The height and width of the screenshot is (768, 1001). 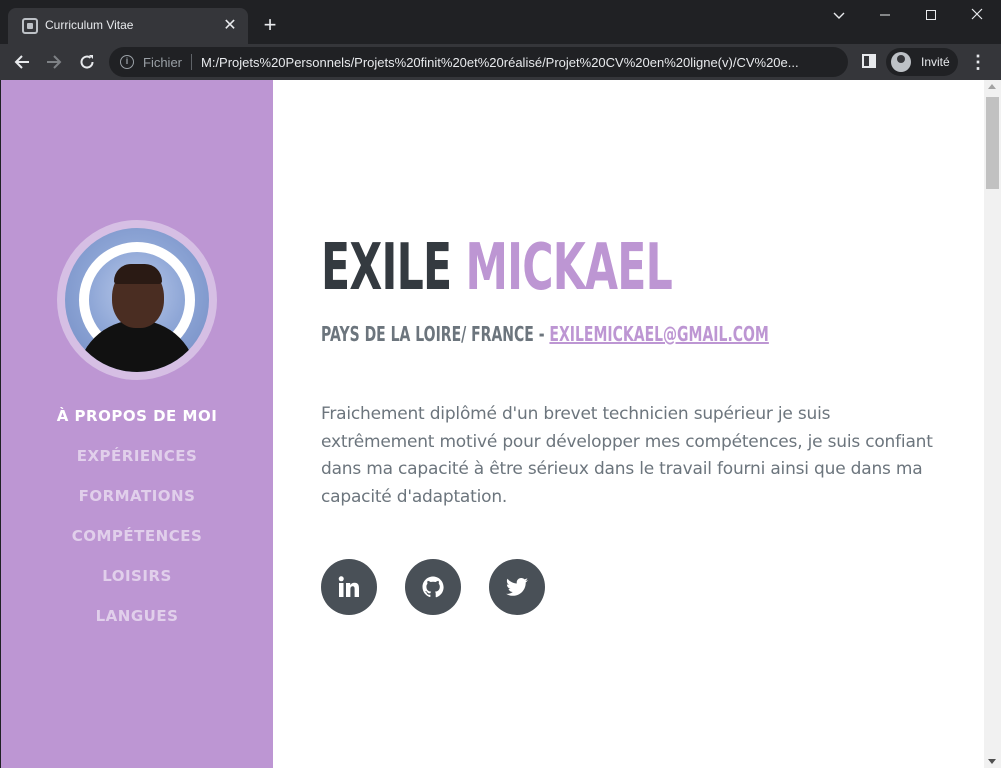 What do you see at coordinates (89, 25) in the screenshot?
I see `tab-title: Curriculum Vitae` at bounding box center [89, 25].